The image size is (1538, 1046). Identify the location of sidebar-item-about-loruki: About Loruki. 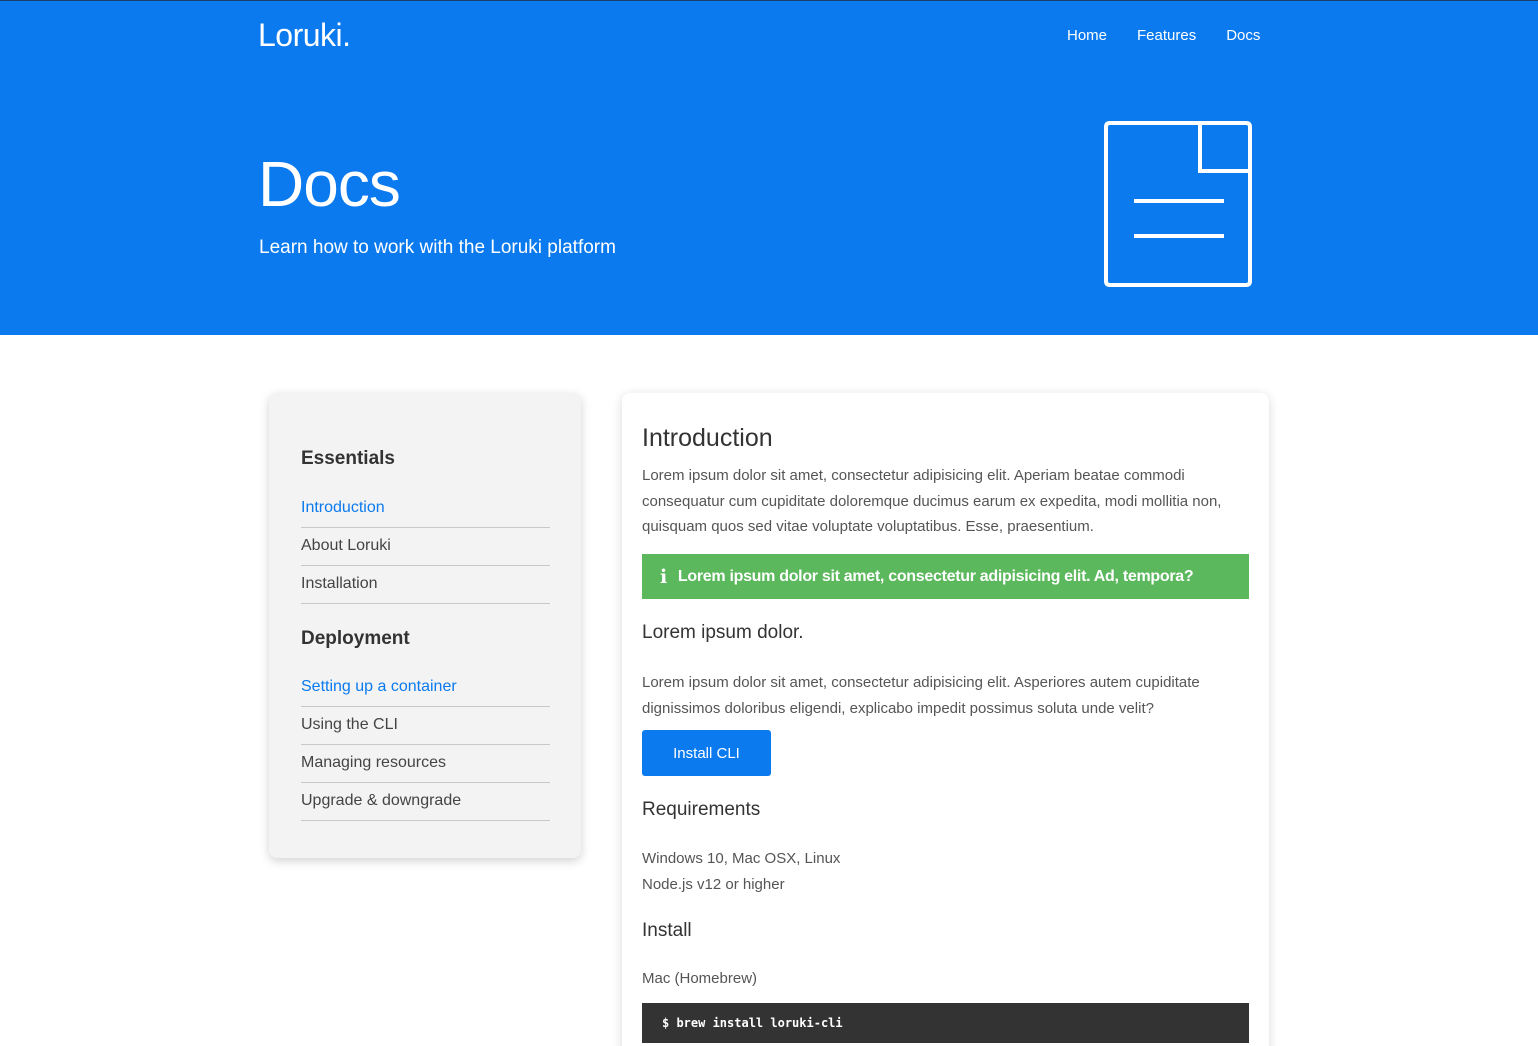
(425, 547).